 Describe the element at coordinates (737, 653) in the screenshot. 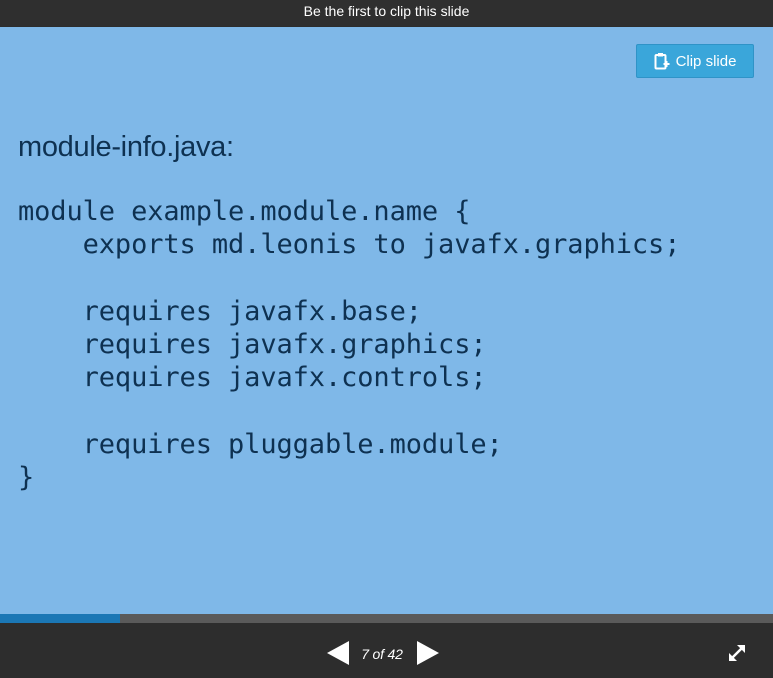

I see `fullscreen-button` at that location.